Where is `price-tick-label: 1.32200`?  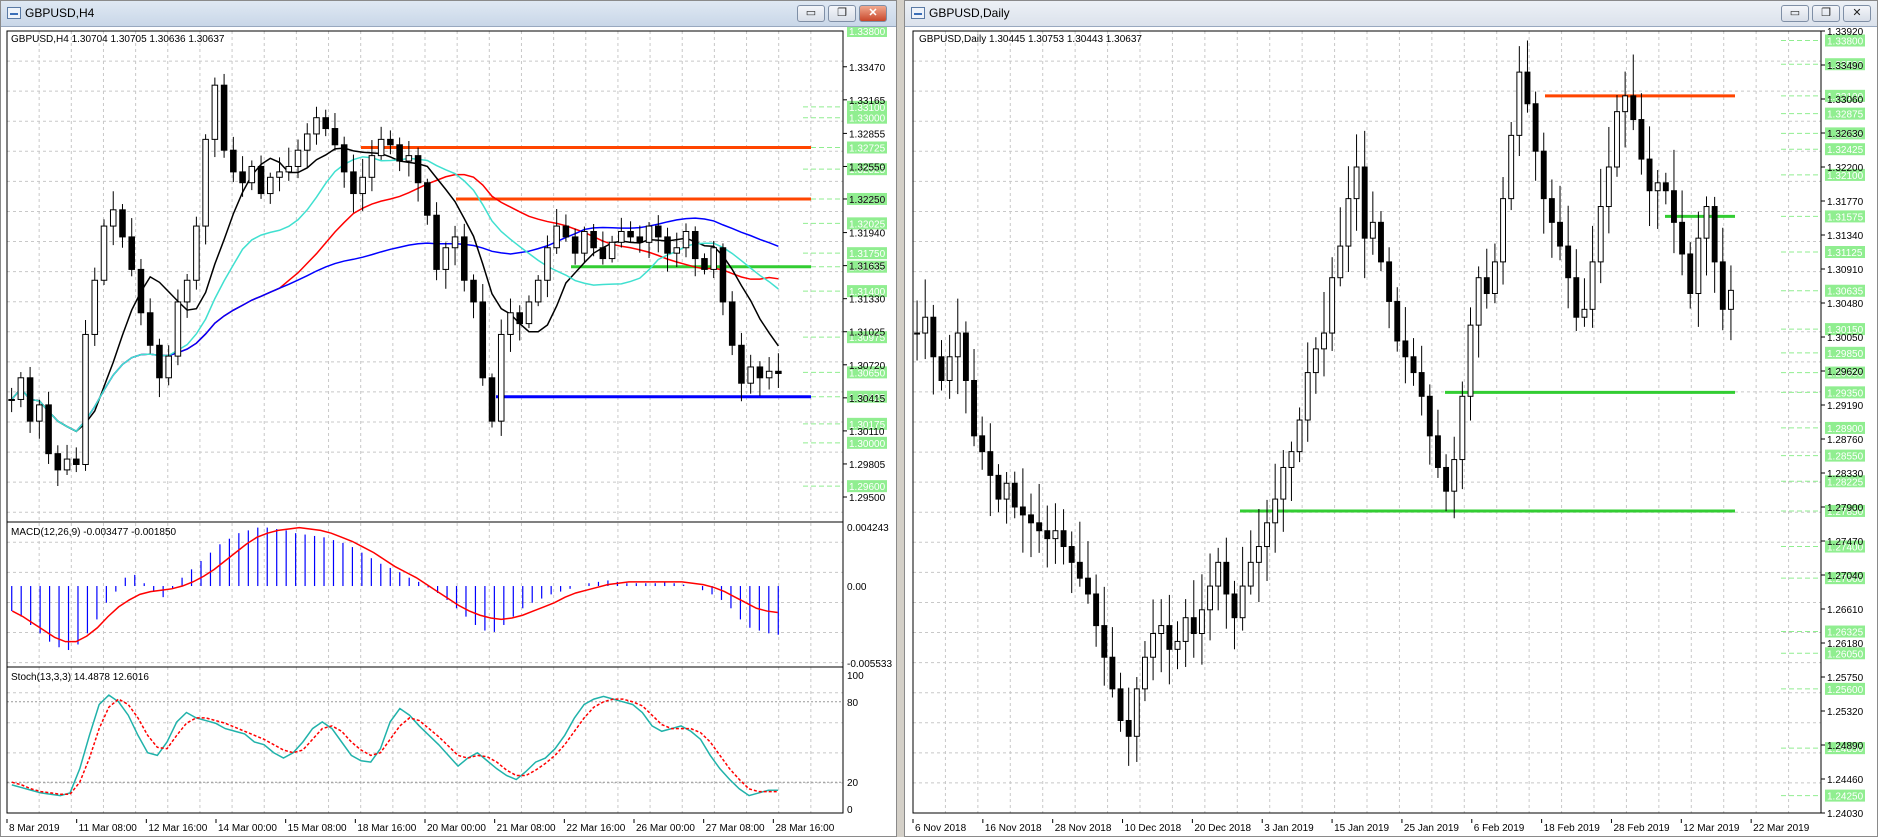 price-tick-label: 1.32200 is located at coordinates (1845, 168).